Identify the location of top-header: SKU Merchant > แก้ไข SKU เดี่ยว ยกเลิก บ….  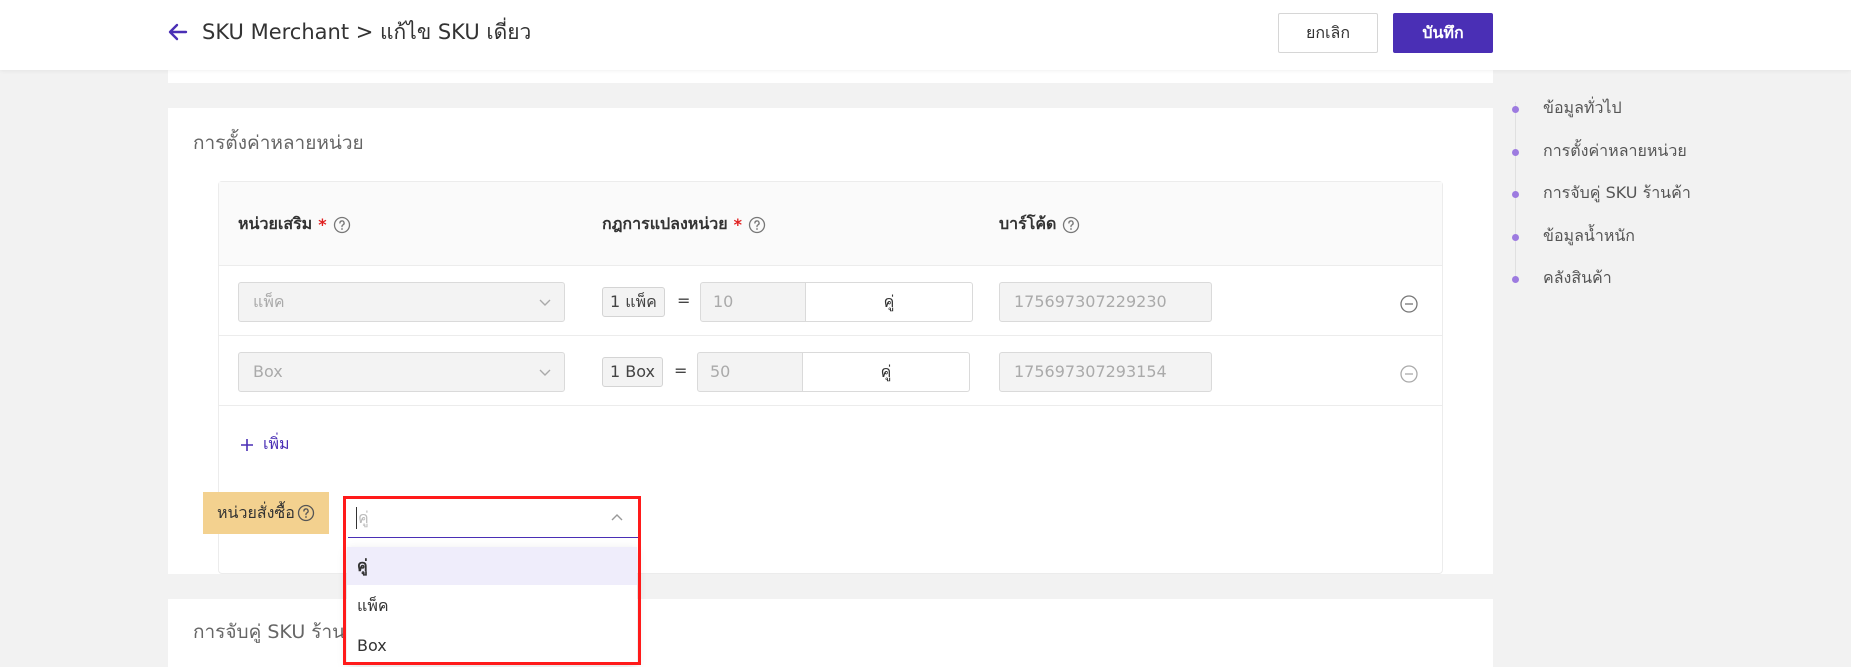
(925, 35).